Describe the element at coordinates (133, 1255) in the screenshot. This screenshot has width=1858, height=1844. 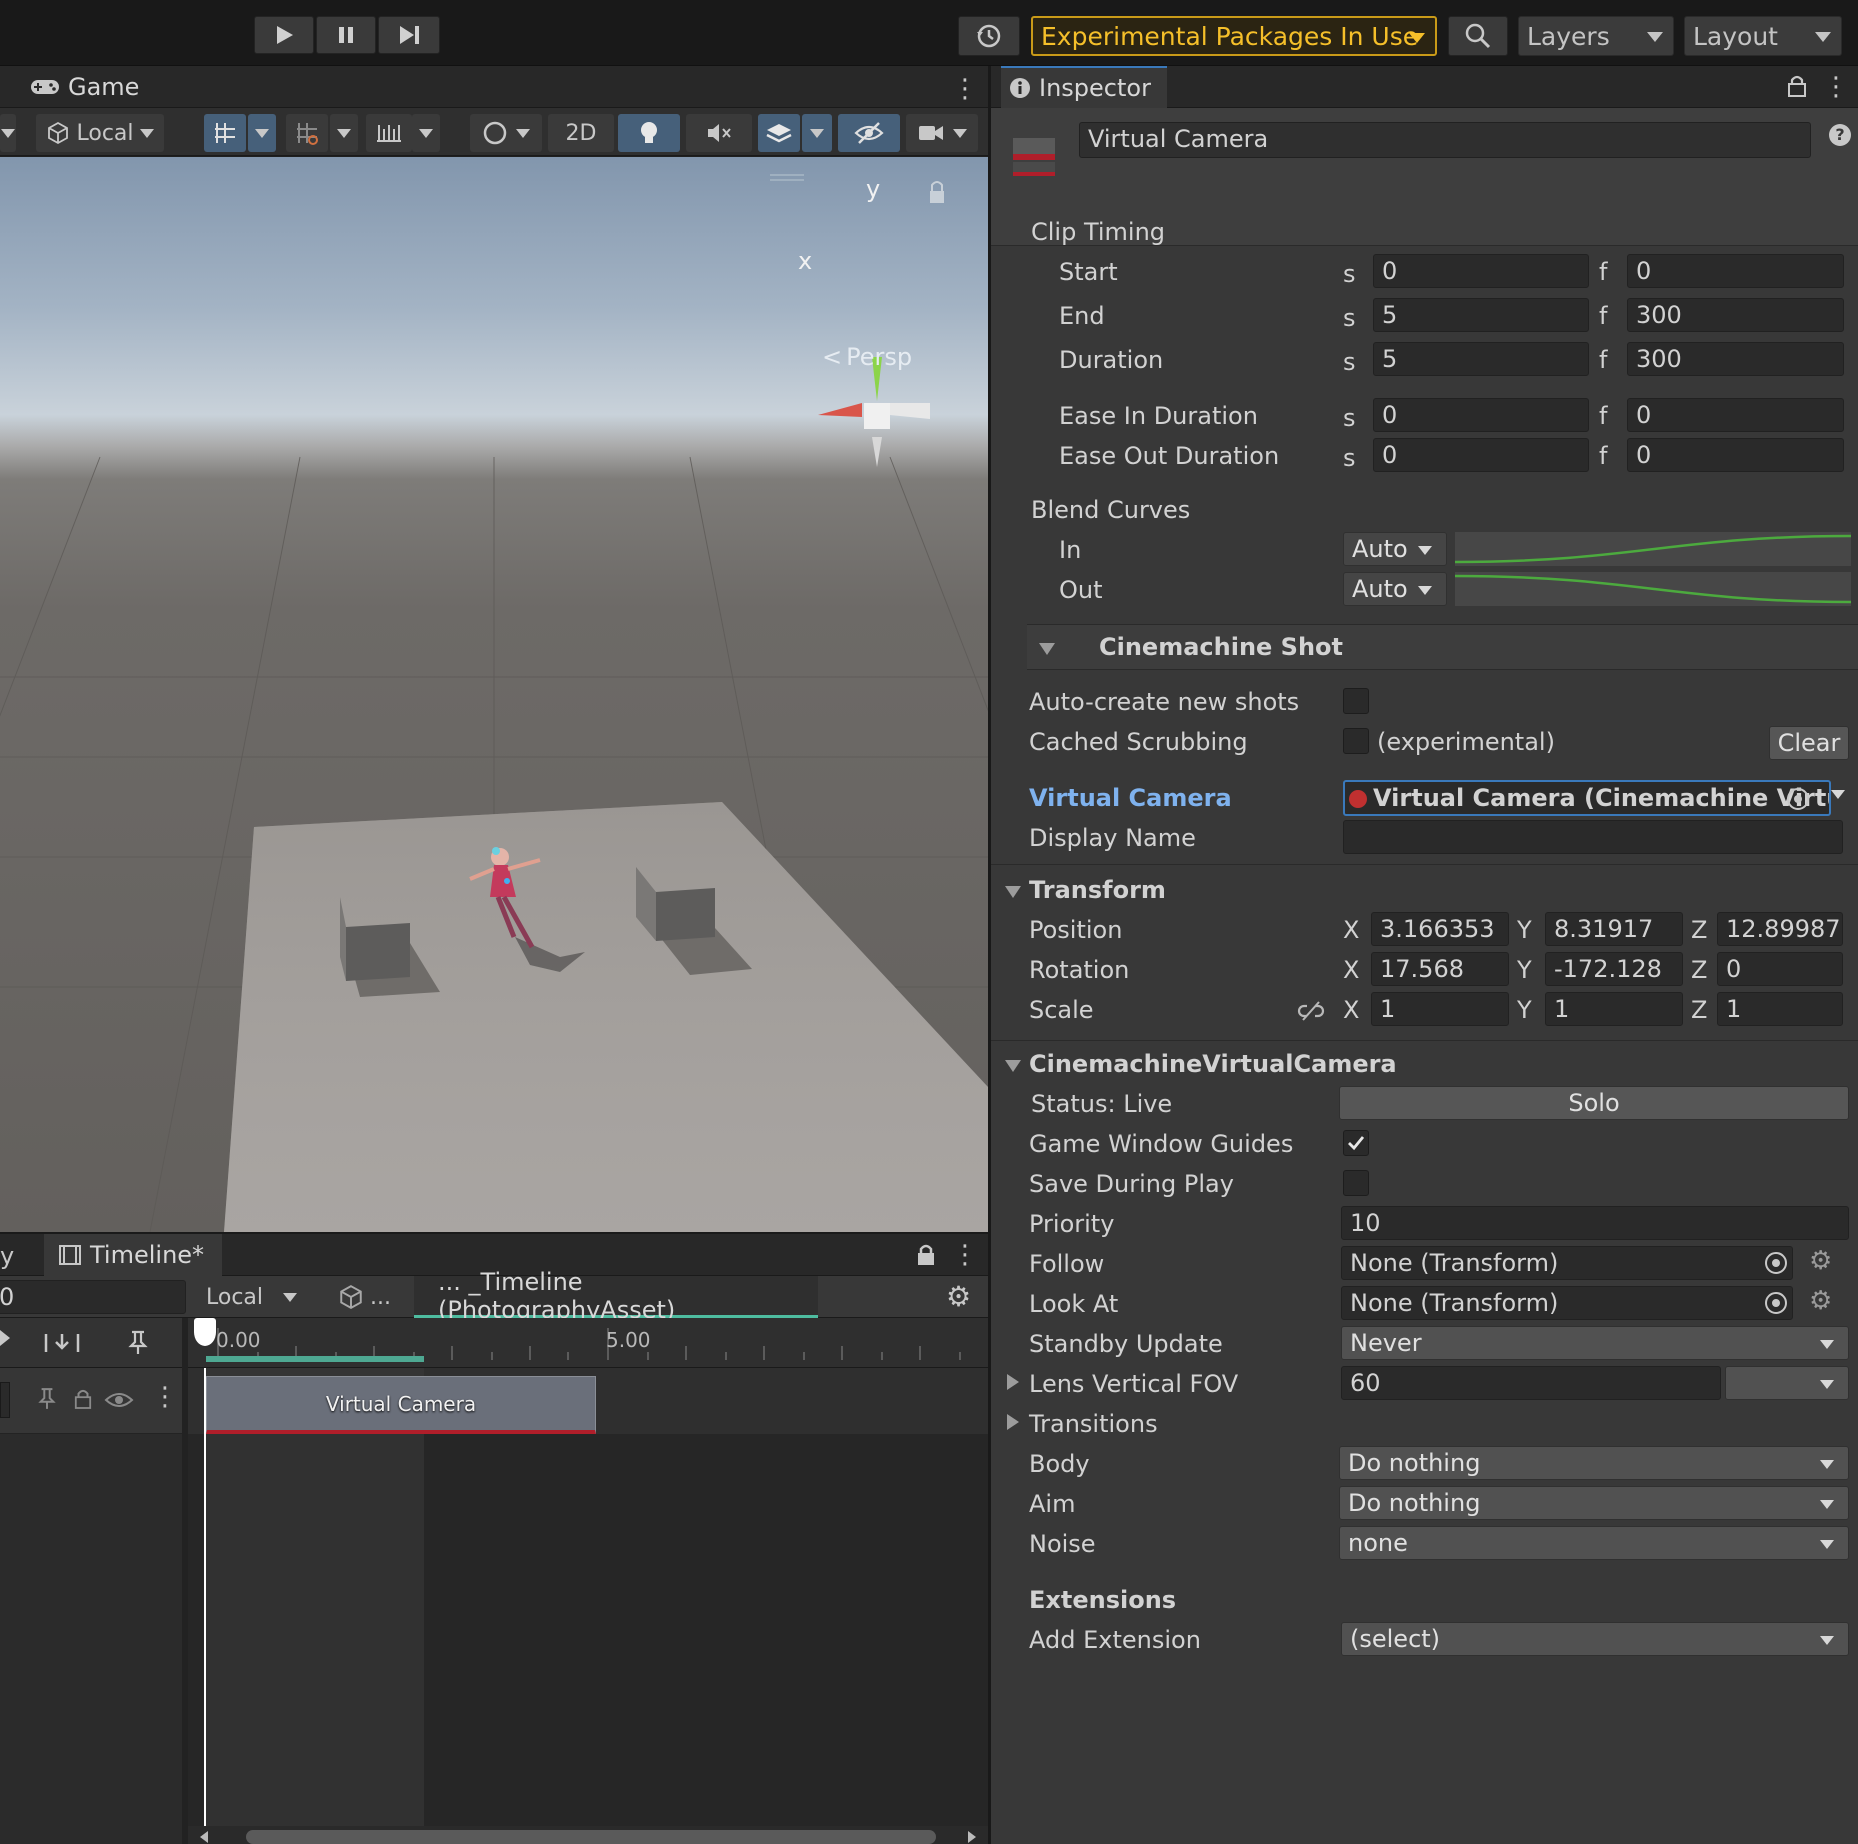
I see `tab-timeline: Timeline*` at that location.